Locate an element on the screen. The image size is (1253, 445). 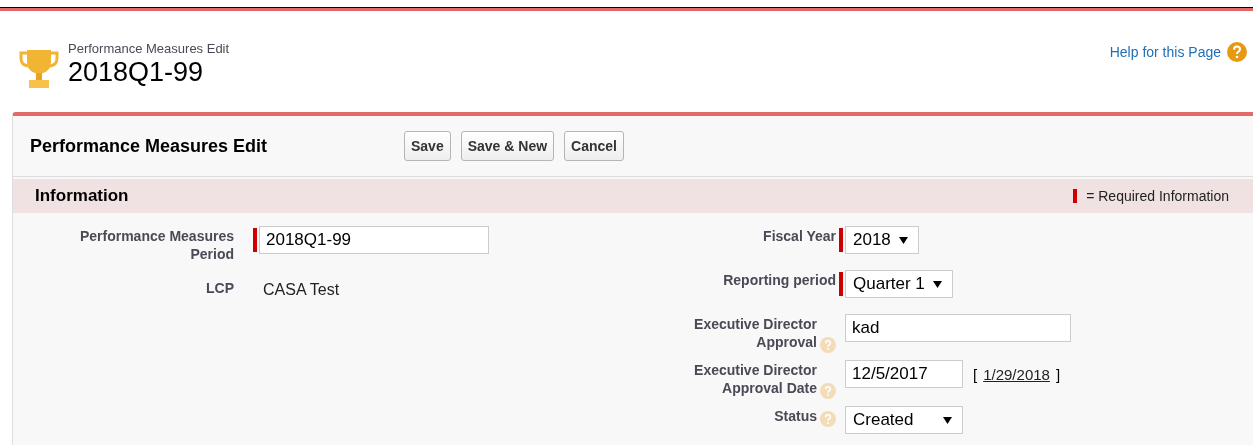
field-label: Executive Director Approval is located at coordinates (755, 333).